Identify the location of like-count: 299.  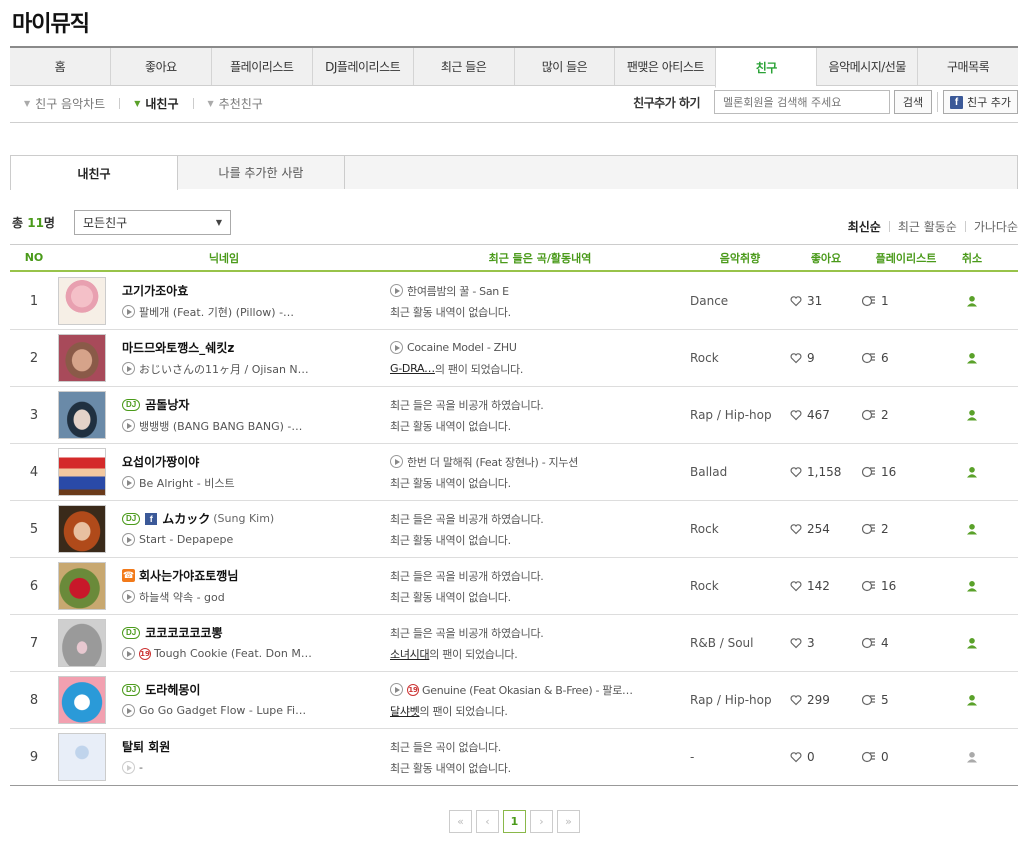
(818, 700).